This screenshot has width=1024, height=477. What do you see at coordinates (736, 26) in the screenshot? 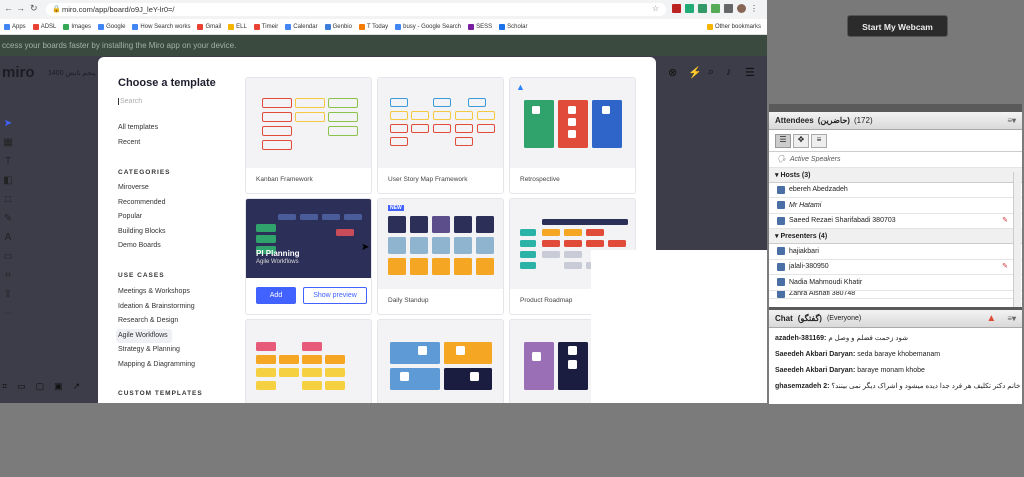
I see `bookmark-item: Other bookmarks` at bounding box center [736, 26].